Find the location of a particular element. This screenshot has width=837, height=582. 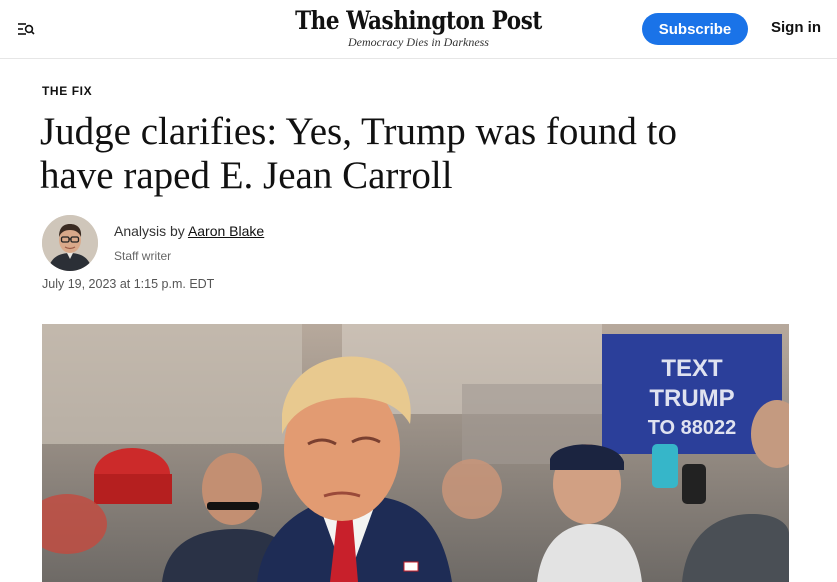

byline: Analysis by Aaron Blake is located at coordinates (189, 231).